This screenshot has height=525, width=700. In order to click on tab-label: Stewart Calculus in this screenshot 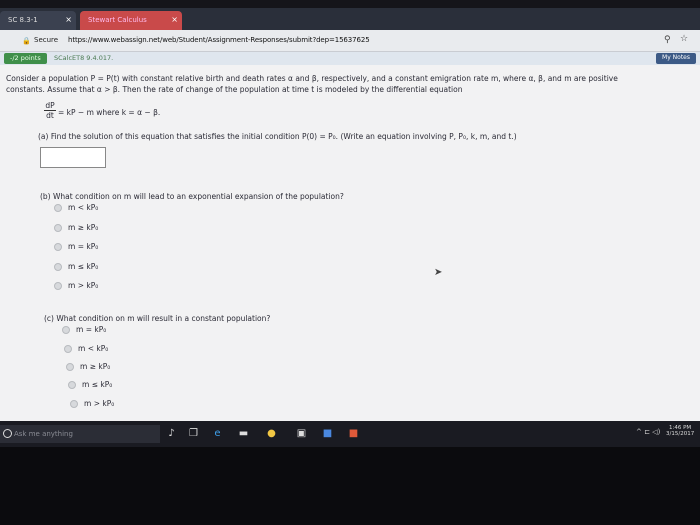, I will do `click(117, 20)`.